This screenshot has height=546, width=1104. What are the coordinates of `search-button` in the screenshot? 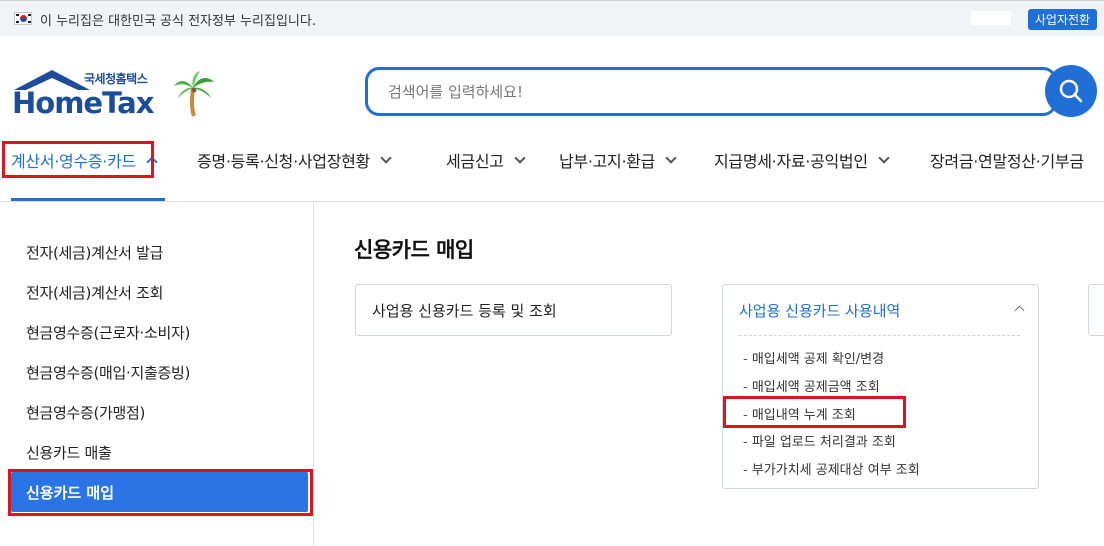 It's located at (1071, 91).